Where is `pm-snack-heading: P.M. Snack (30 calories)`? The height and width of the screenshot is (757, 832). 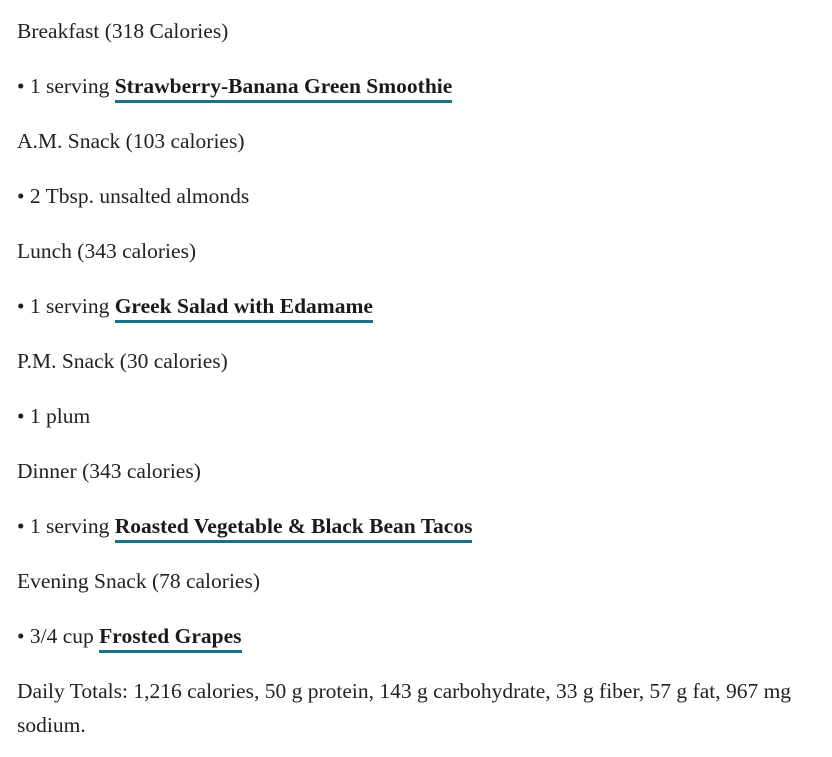
pm-snack-heading: P.M. Snack (30 calories) is located at coordinates (122, 361).